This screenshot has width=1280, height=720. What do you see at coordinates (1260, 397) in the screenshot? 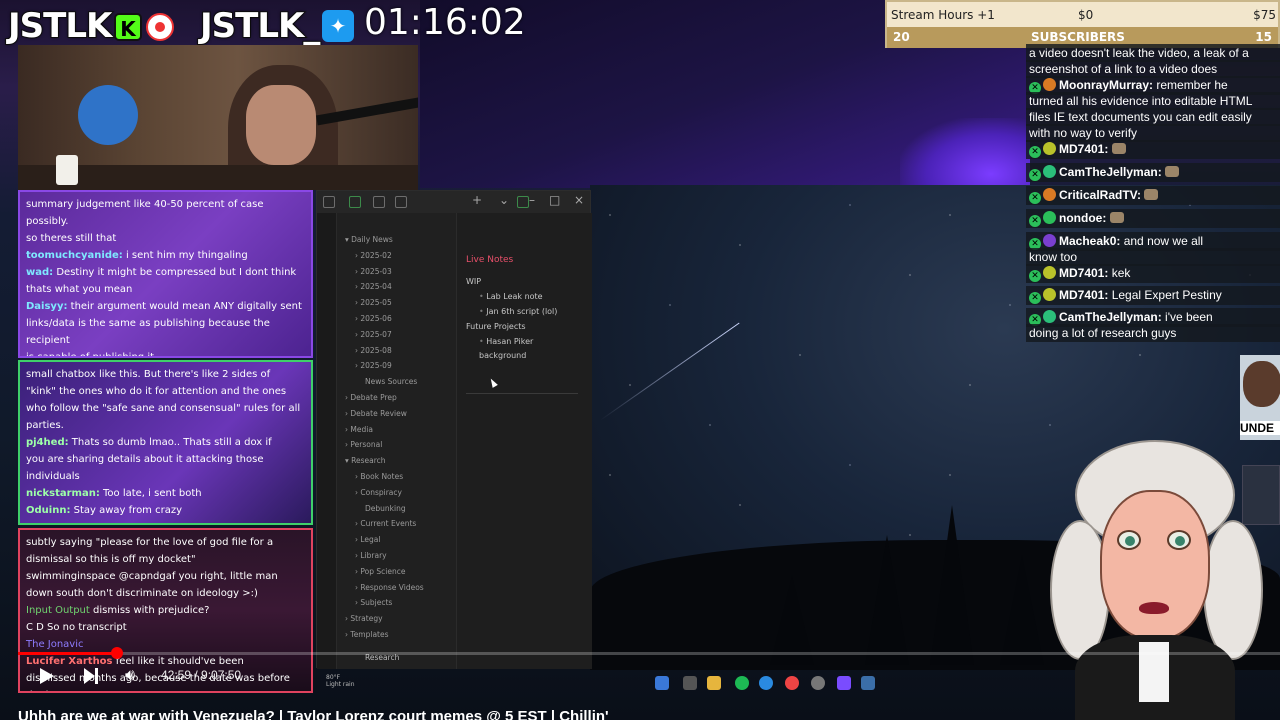
I see `guest-webcam: UNDE` at bounding box center [1260, 397].